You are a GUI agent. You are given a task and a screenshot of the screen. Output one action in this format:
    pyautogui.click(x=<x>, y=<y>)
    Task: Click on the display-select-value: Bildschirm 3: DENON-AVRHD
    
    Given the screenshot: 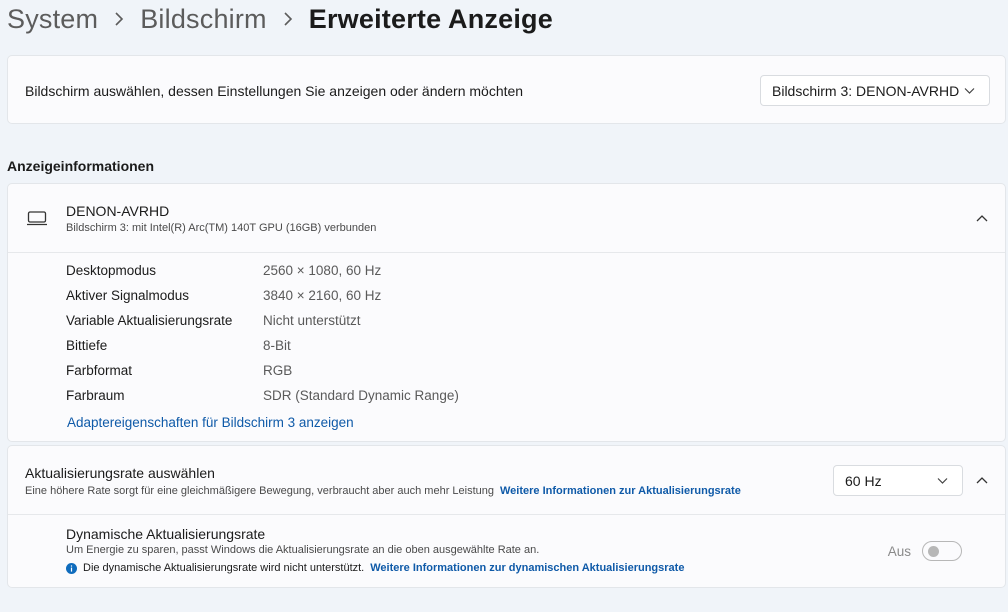 What is the action you would take?
    pyautogui.click(x=866, y=90)
    